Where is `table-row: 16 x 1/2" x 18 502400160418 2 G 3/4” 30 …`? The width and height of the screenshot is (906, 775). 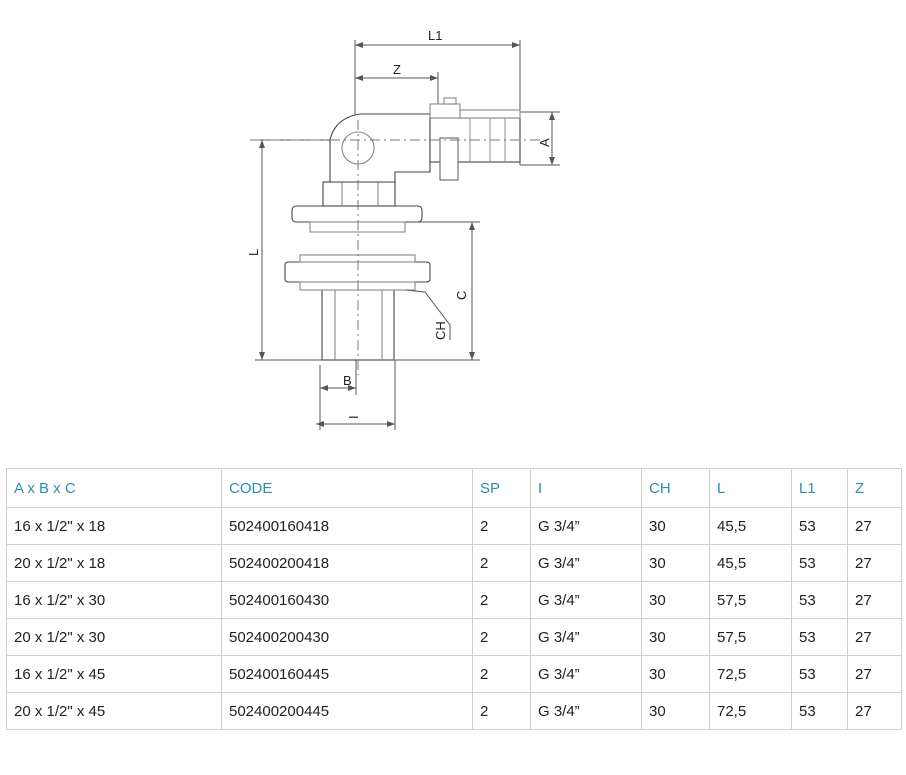 table-row: 16 x 1/2" x 18 502400160418 2 G 3/4” 30 … is located at coordinates (454, 526).